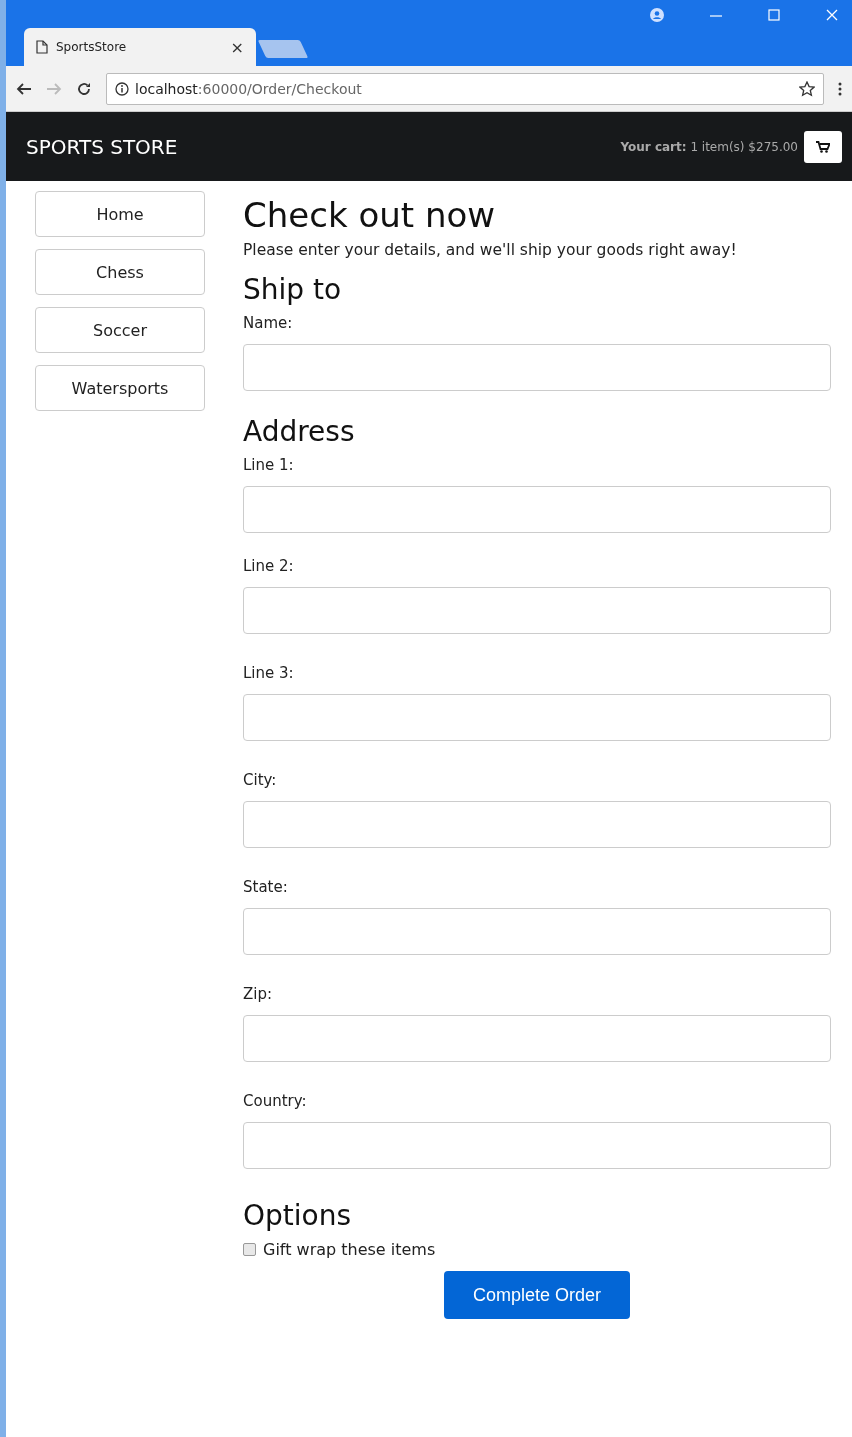 This screenshot has height=1437, width=852. What do you see at coordinates (269, 566) in the screenshot?
I see `field-label: Line 2:` at bounding box center [269, 566].